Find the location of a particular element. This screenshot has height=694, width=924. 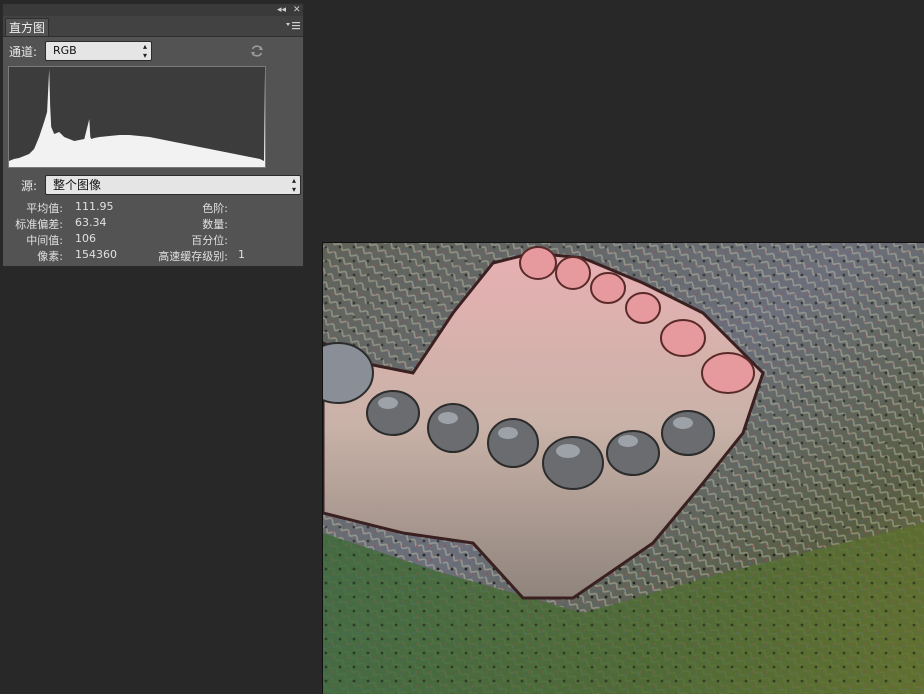

collapse-panel-icon: ◂◂ is located at coordinates (281, 10).